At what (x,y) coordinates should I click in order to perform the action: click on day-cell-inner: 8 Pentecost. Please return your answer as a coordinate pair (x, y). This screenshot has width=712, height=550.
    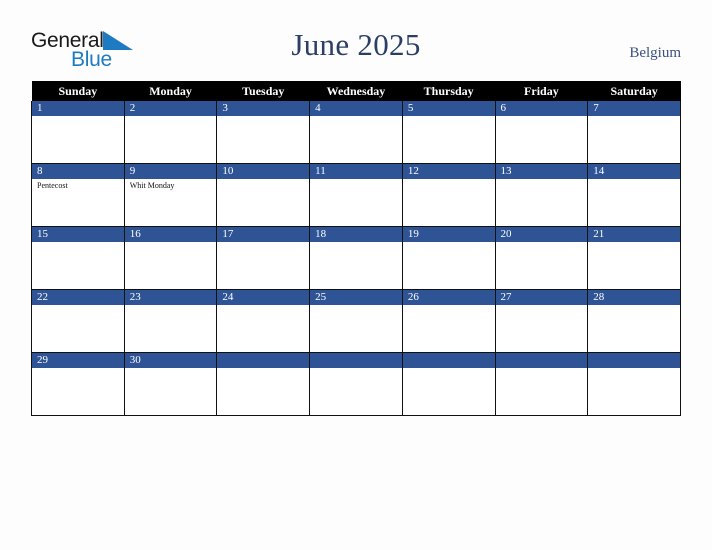
    Looking at the image, I should click on (78, 195).